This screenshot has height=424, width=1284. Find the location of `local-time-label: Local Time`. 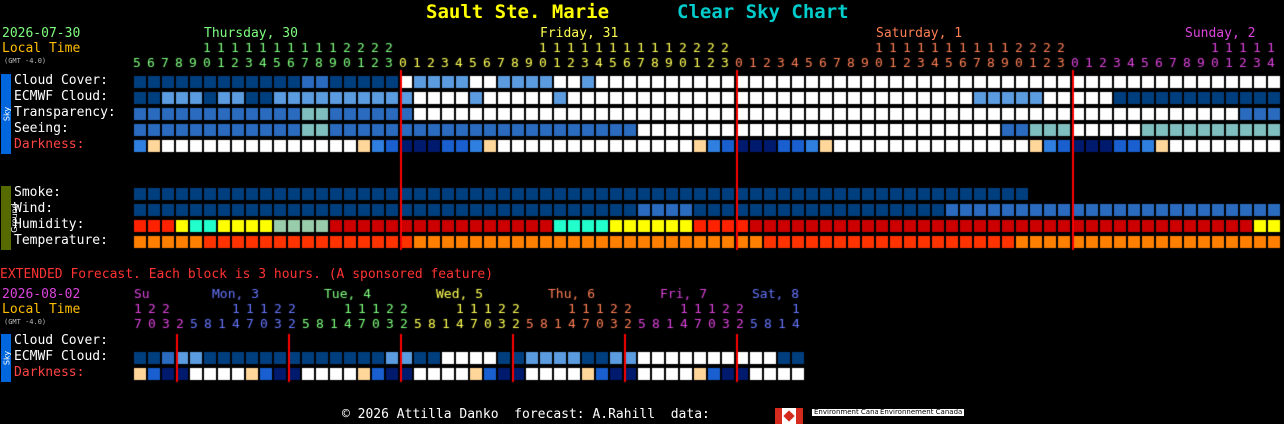

local-time-label: Local Time is located at coordinates (41, 48).